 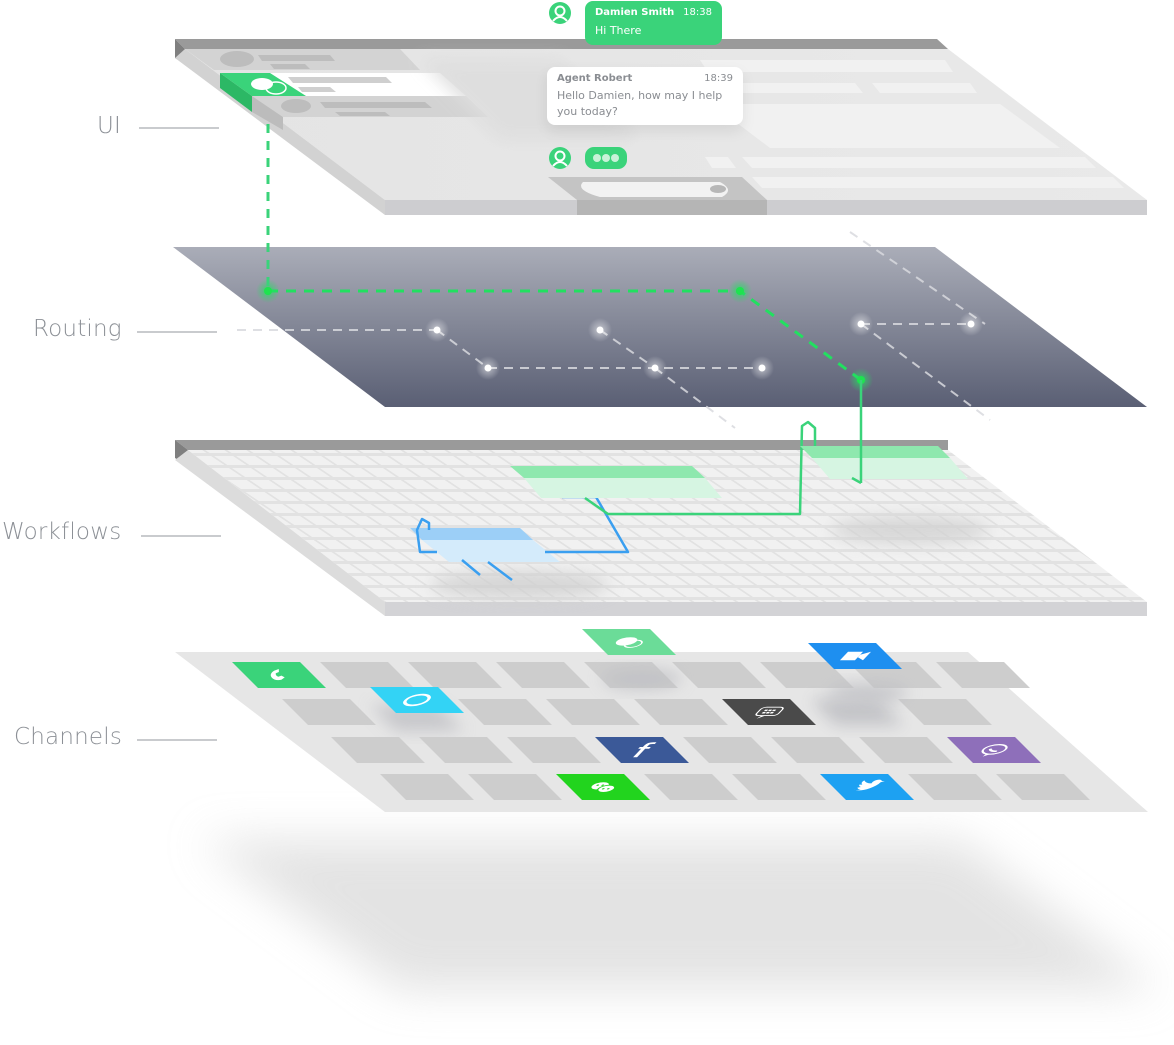 What do you see at coordinates (629, 642) in the screenshot?
I see `channel-tile-sms` at bounding box center [629, 642].